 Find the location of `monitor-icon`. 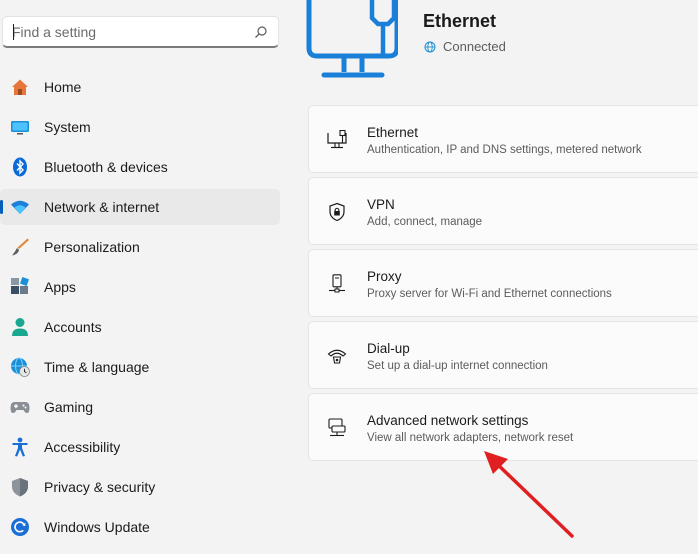

monitor-icon is located at coordinates (20, 128).